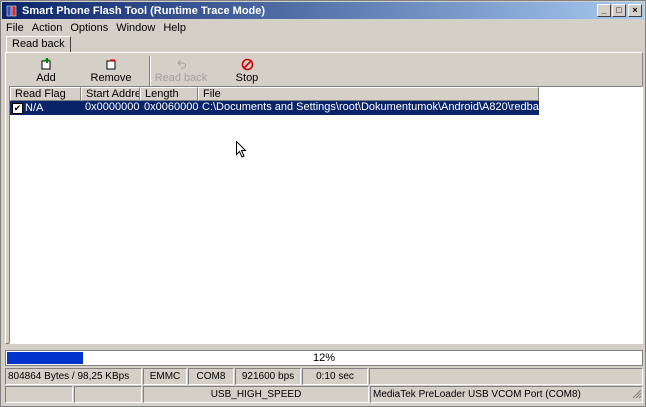 The width and height of the screenshot is (646, 407). What do you see at coordinates (323, 44) in the screenshot?
I see `tab-strip: Read back` at bounding box center [323, 44].